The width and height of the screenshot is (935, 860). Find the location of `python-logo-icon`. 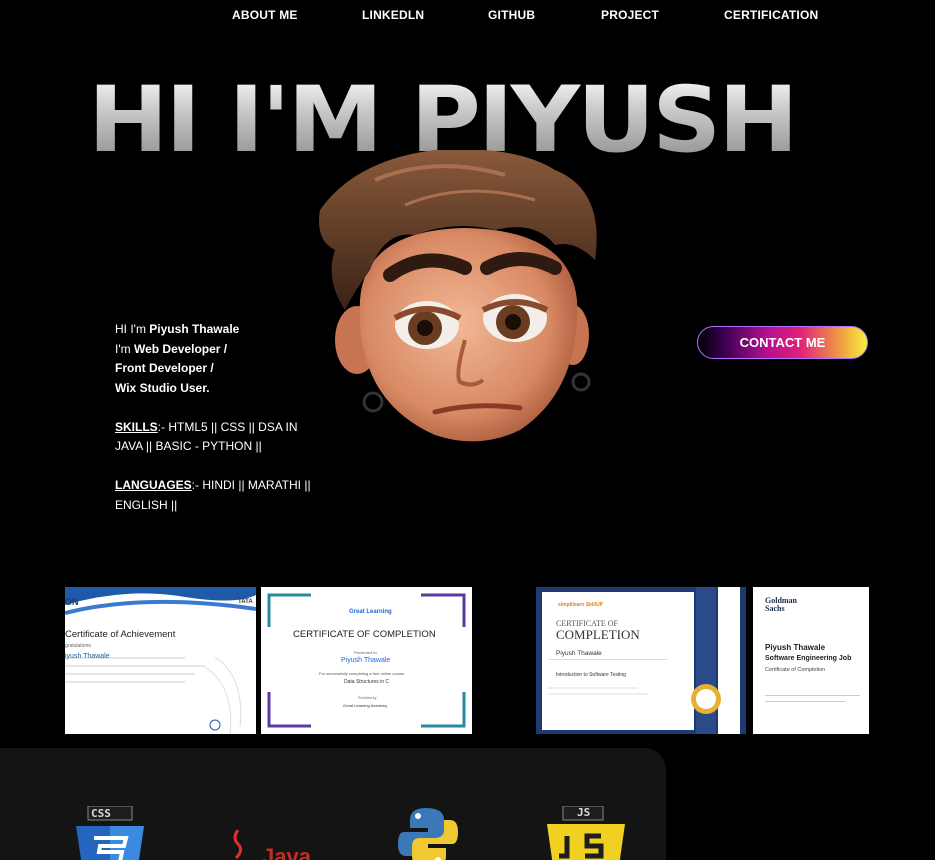

python-logo-icon is located at coordinates (428, 834).